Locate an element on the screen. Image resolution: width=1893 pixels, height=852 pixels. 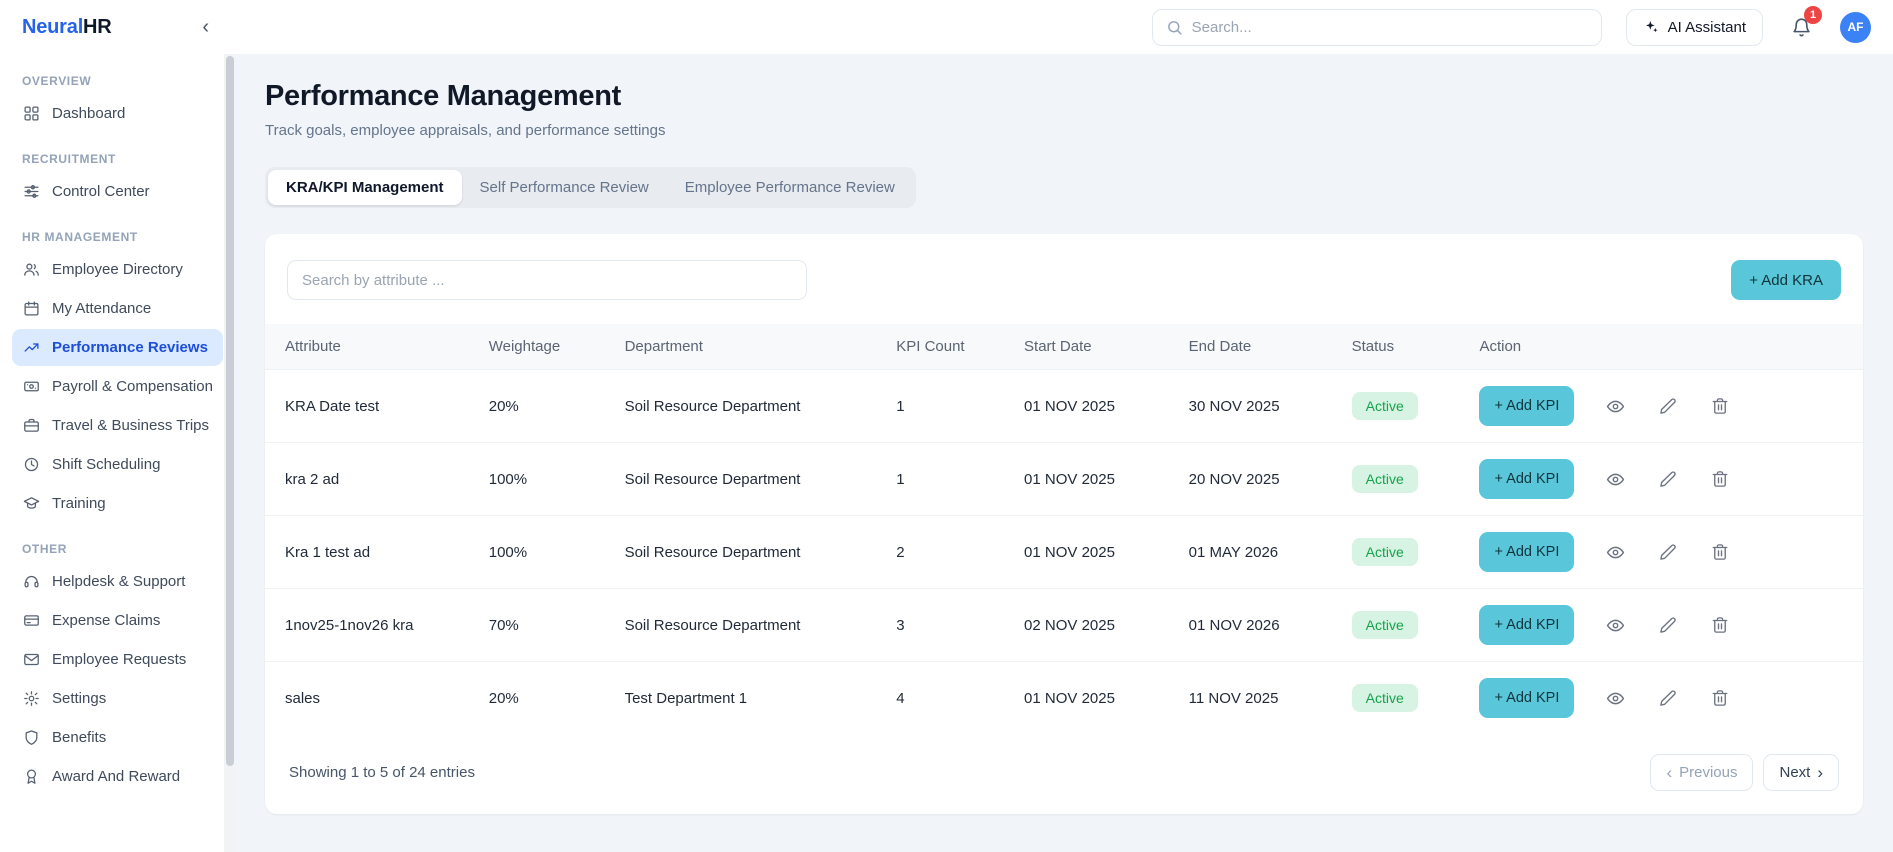
cell-attribute: KRA Date test is located at coordinates (369, 406).